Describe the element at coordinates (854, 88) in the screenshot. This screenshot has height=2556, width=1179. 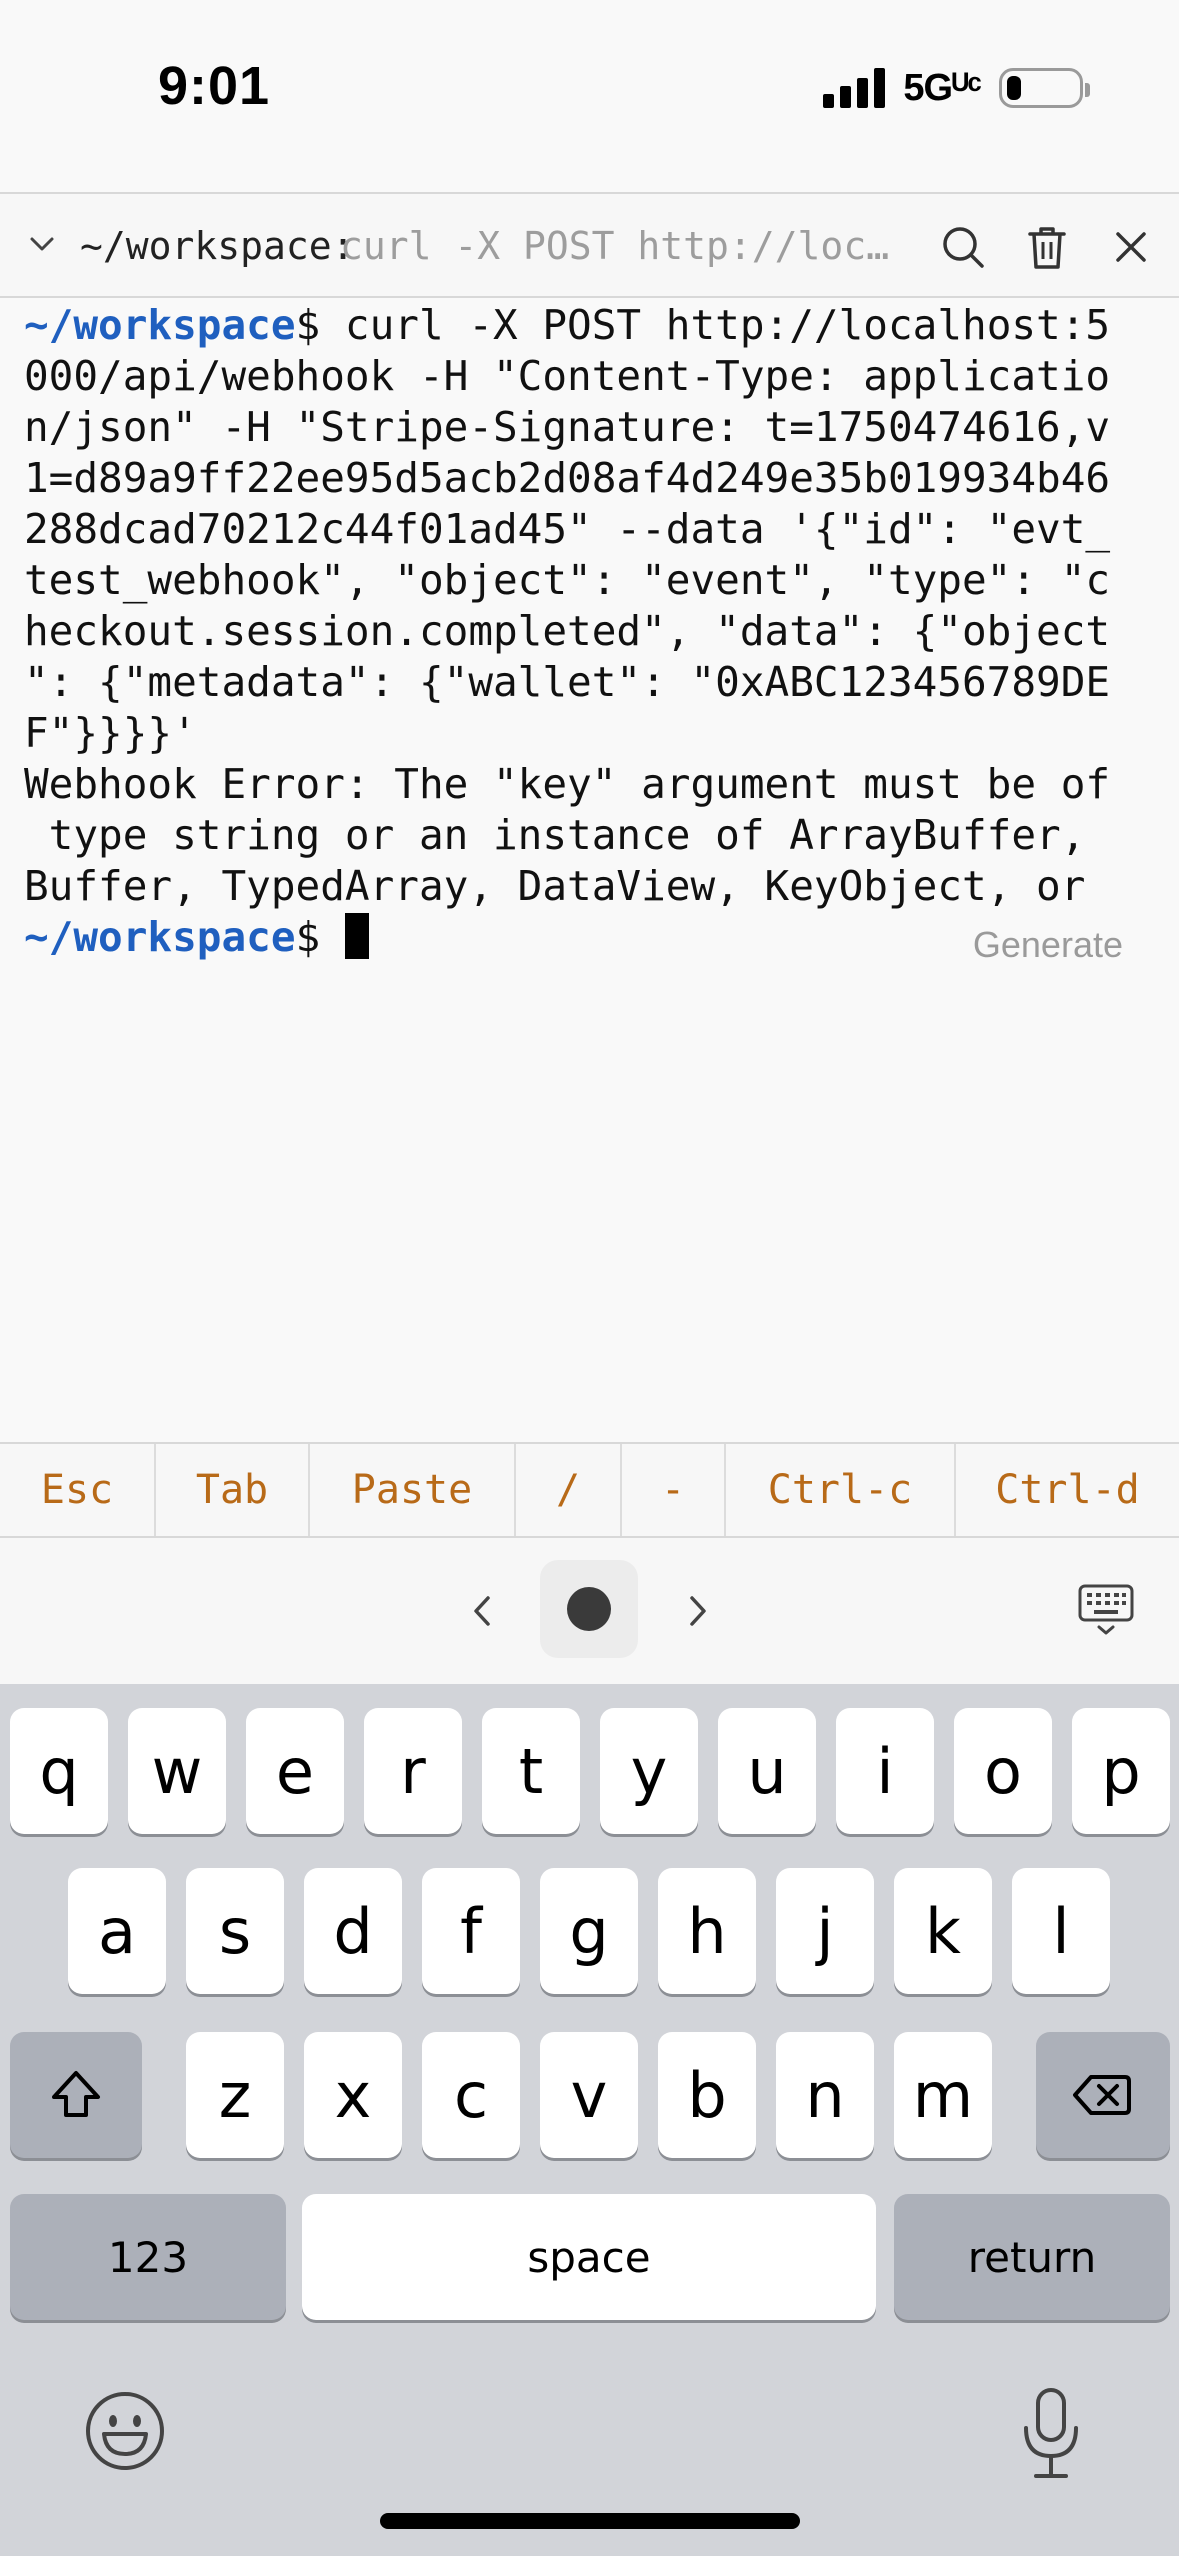
I see `cellular-signal-icon` at that location.